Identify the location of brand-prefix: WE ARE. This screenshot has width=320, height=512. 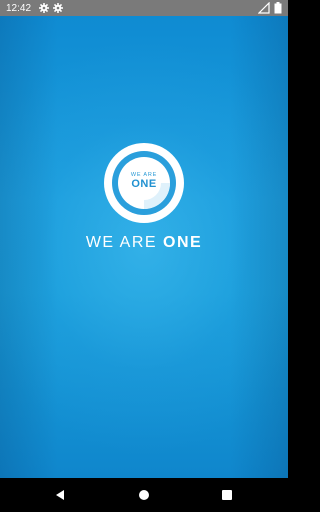
(121, 242).